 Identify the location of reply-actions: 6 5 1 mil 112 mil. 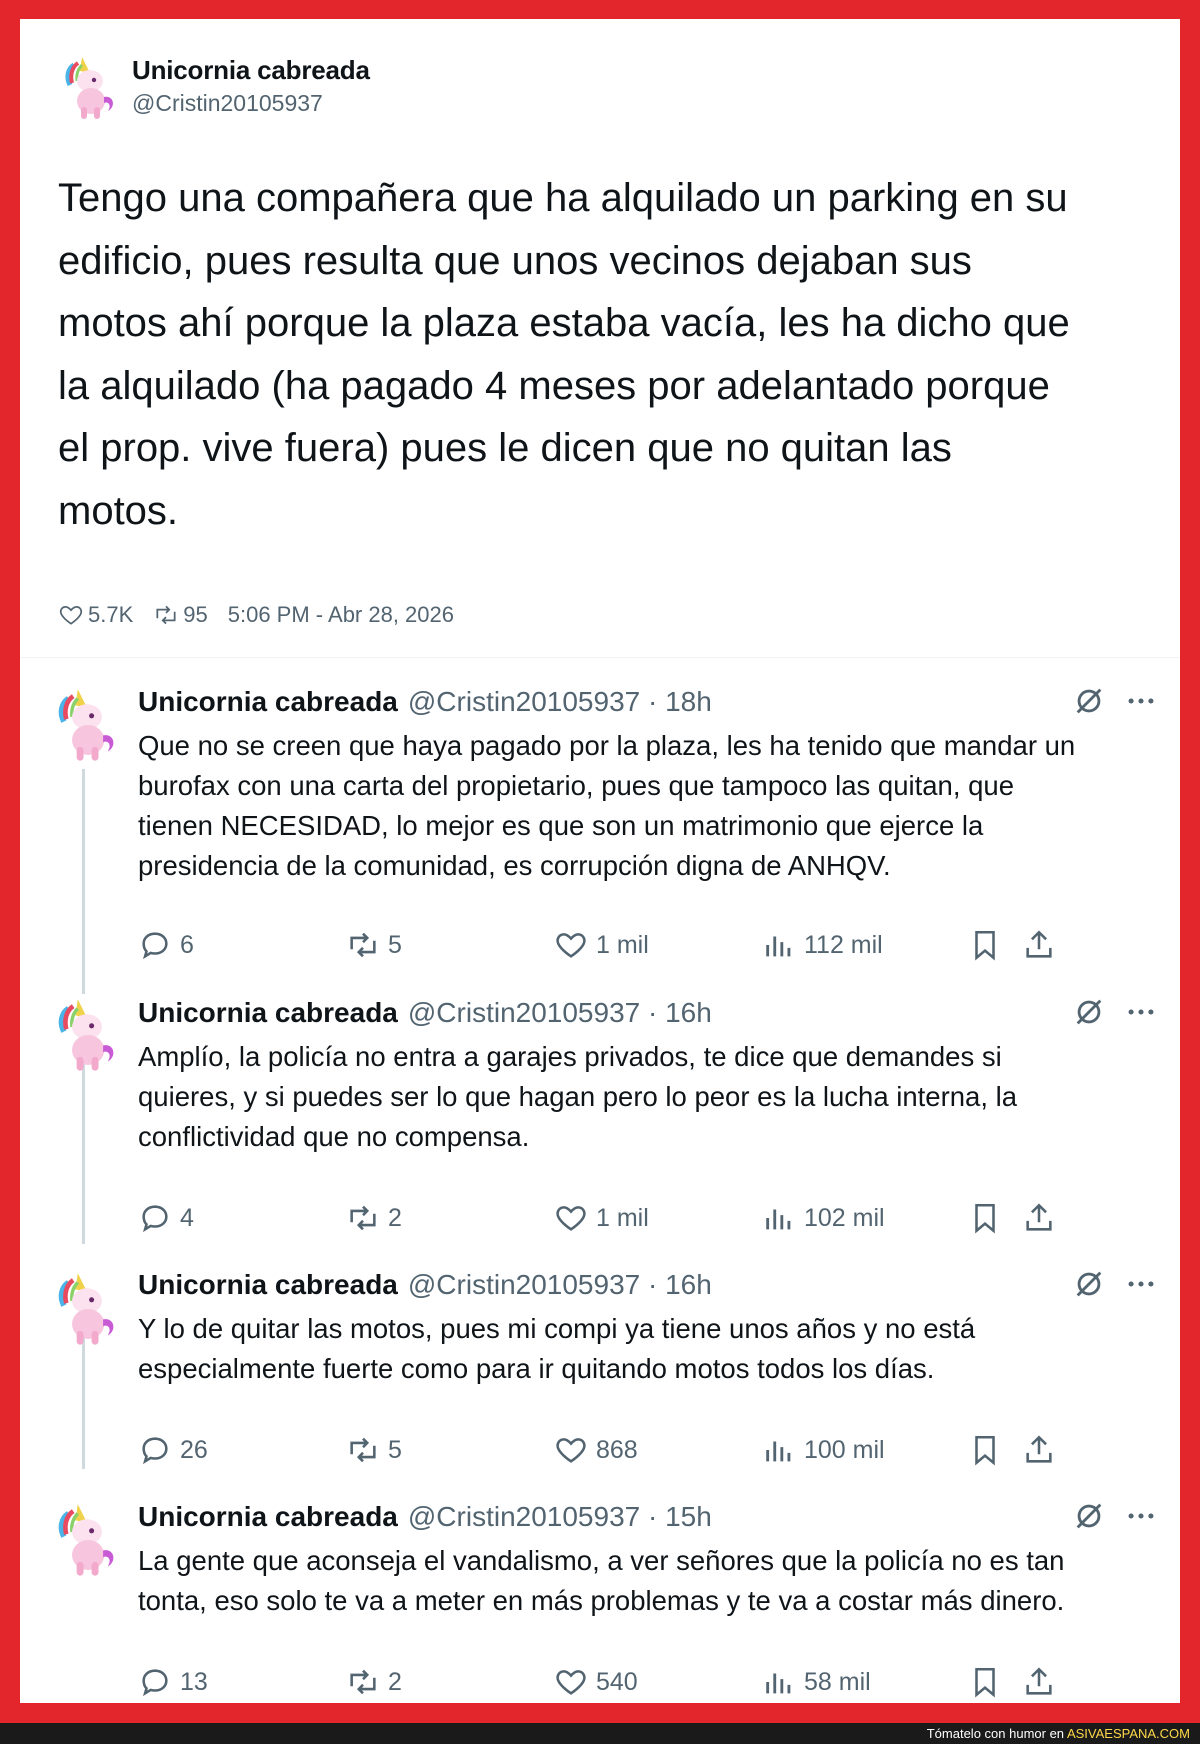
(658, 948).